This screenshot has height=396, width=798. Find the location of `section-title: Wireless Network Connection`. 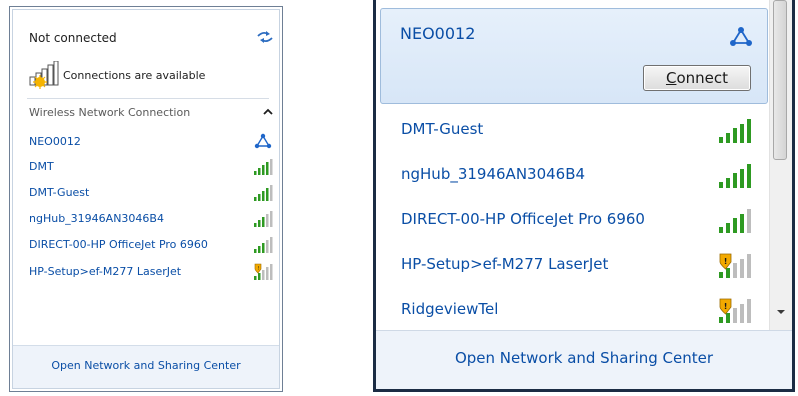

section-title: Wireless Network Connection is located at coordinates (110, 112).